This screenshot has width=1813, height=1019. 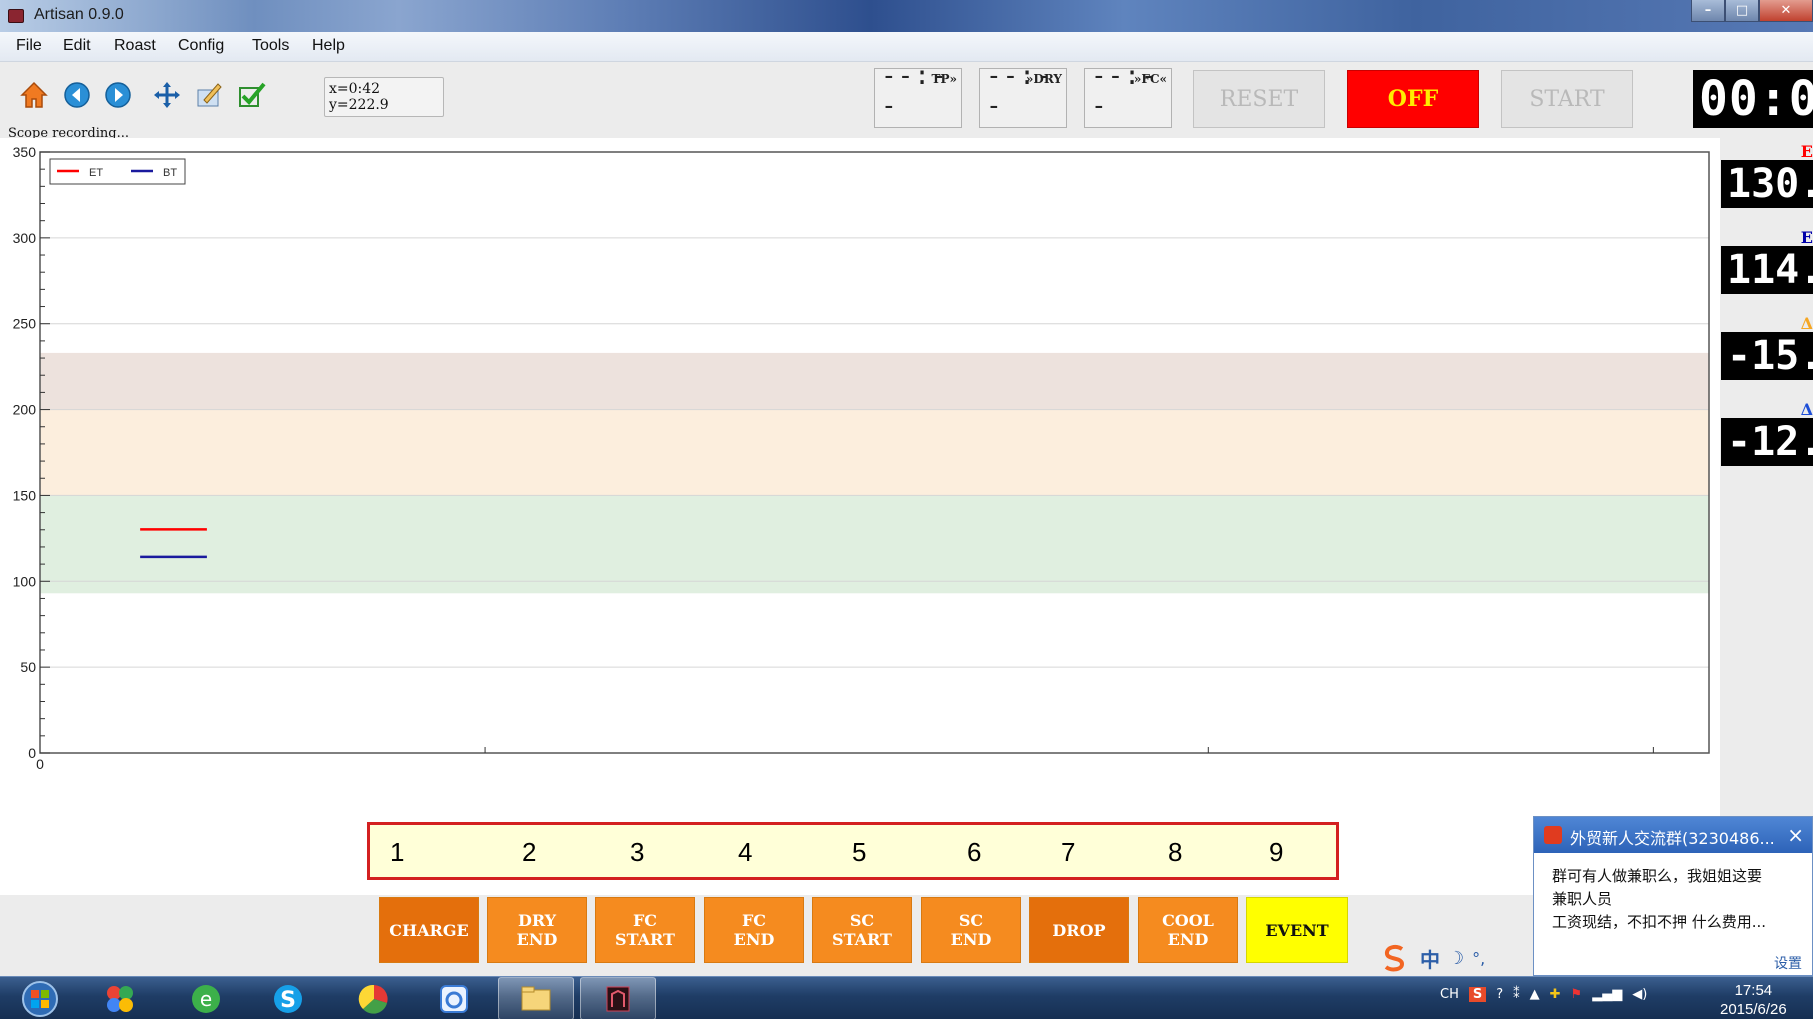 What do you see at coordinates (1555, 994) in the screenshot?
I see `tray-shield-icon: ✚` at bounding box center [1555, 994].